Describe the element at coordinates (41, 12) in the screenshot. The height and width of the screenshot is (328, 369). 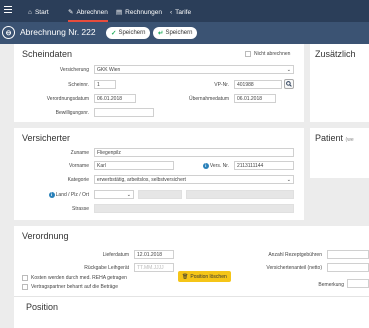
I see `nav-item-label: Start` at that location.